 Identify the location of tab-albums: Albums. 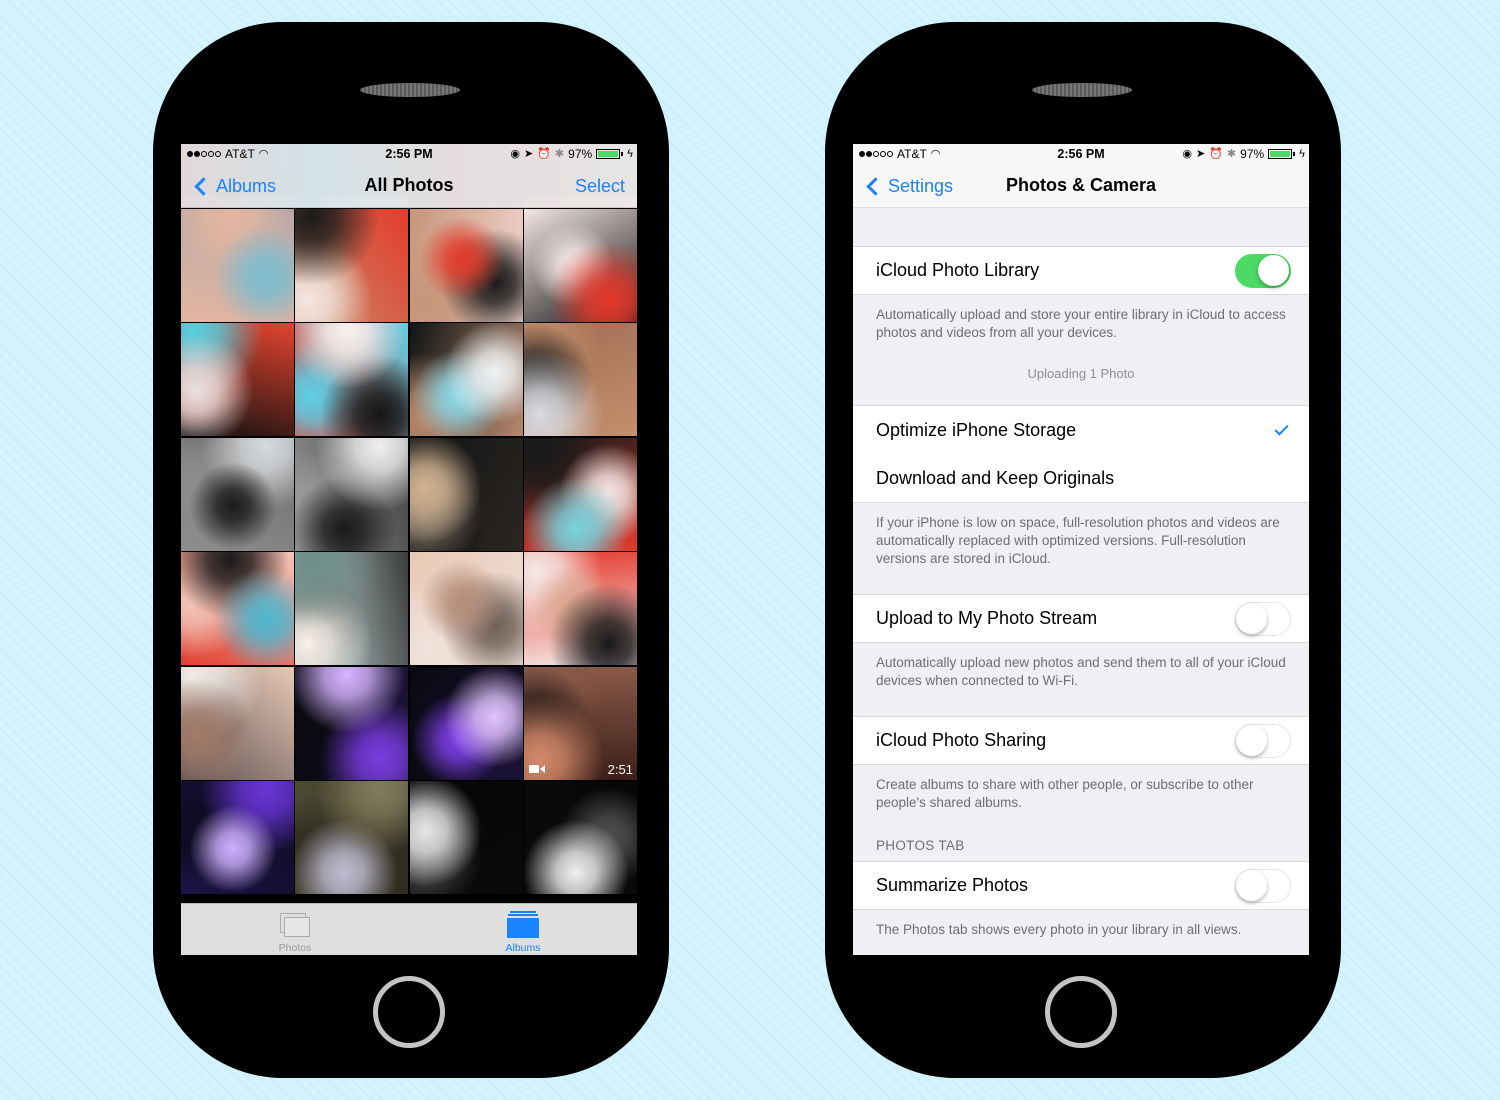
(523, 929).